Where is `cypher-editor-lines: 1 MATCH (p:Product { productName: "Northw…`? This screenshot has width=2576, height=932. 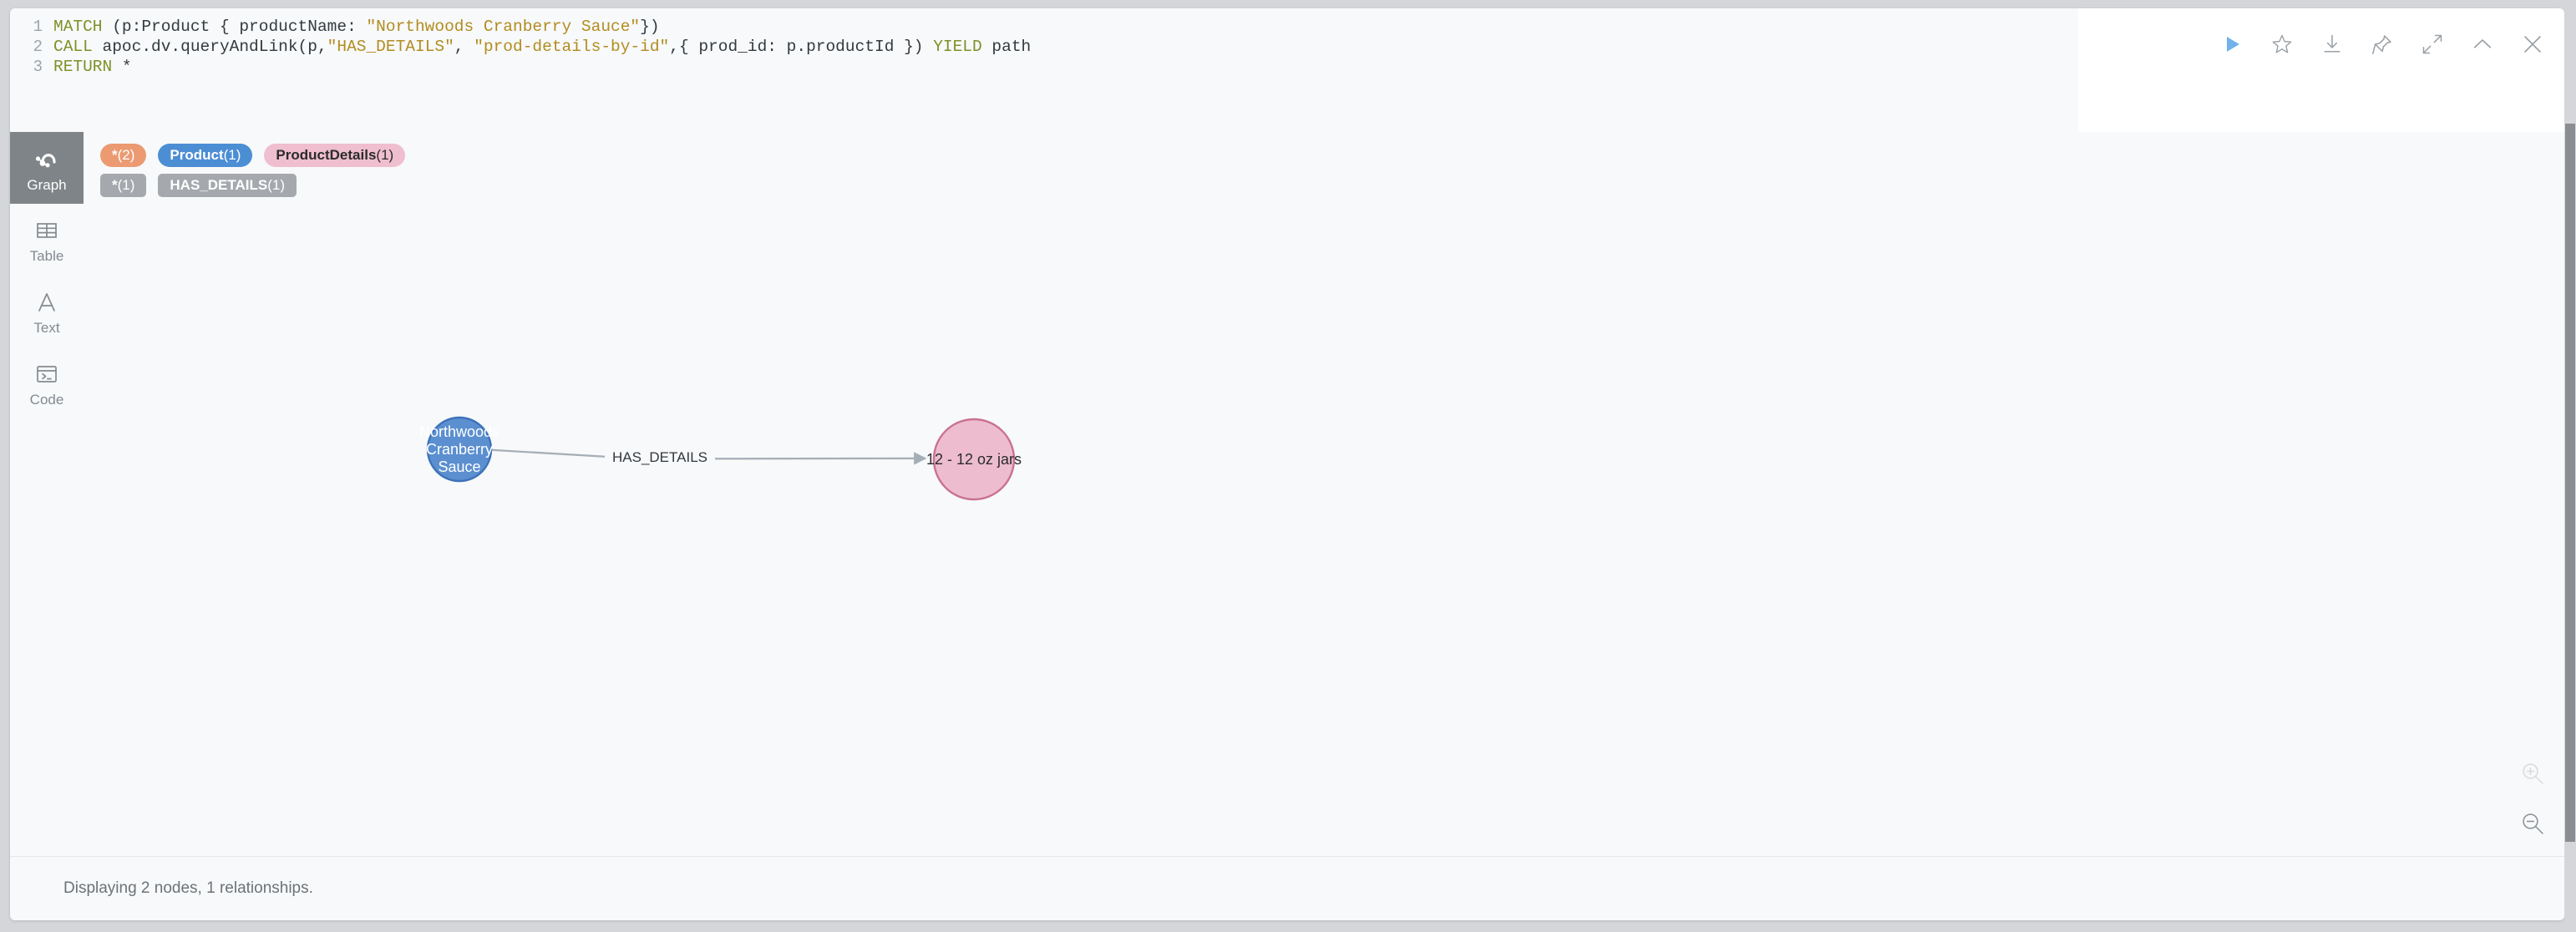 cypher-editor-lines: 1 MATCH (p:Product { productName: "Northw… is located at coordinates (521, 42).